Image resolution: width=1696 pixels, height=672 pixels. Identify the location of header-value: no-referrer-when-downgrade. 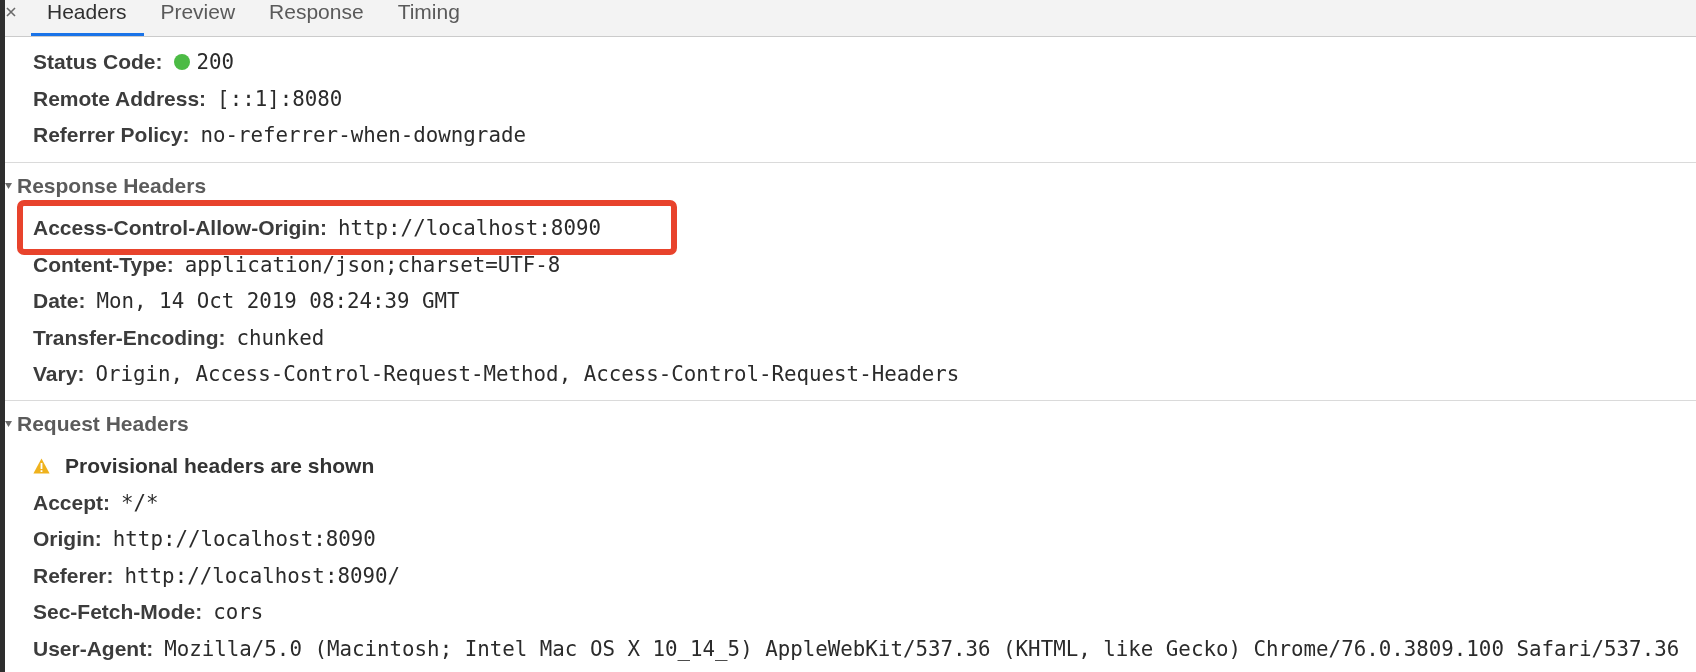
(363, 135).